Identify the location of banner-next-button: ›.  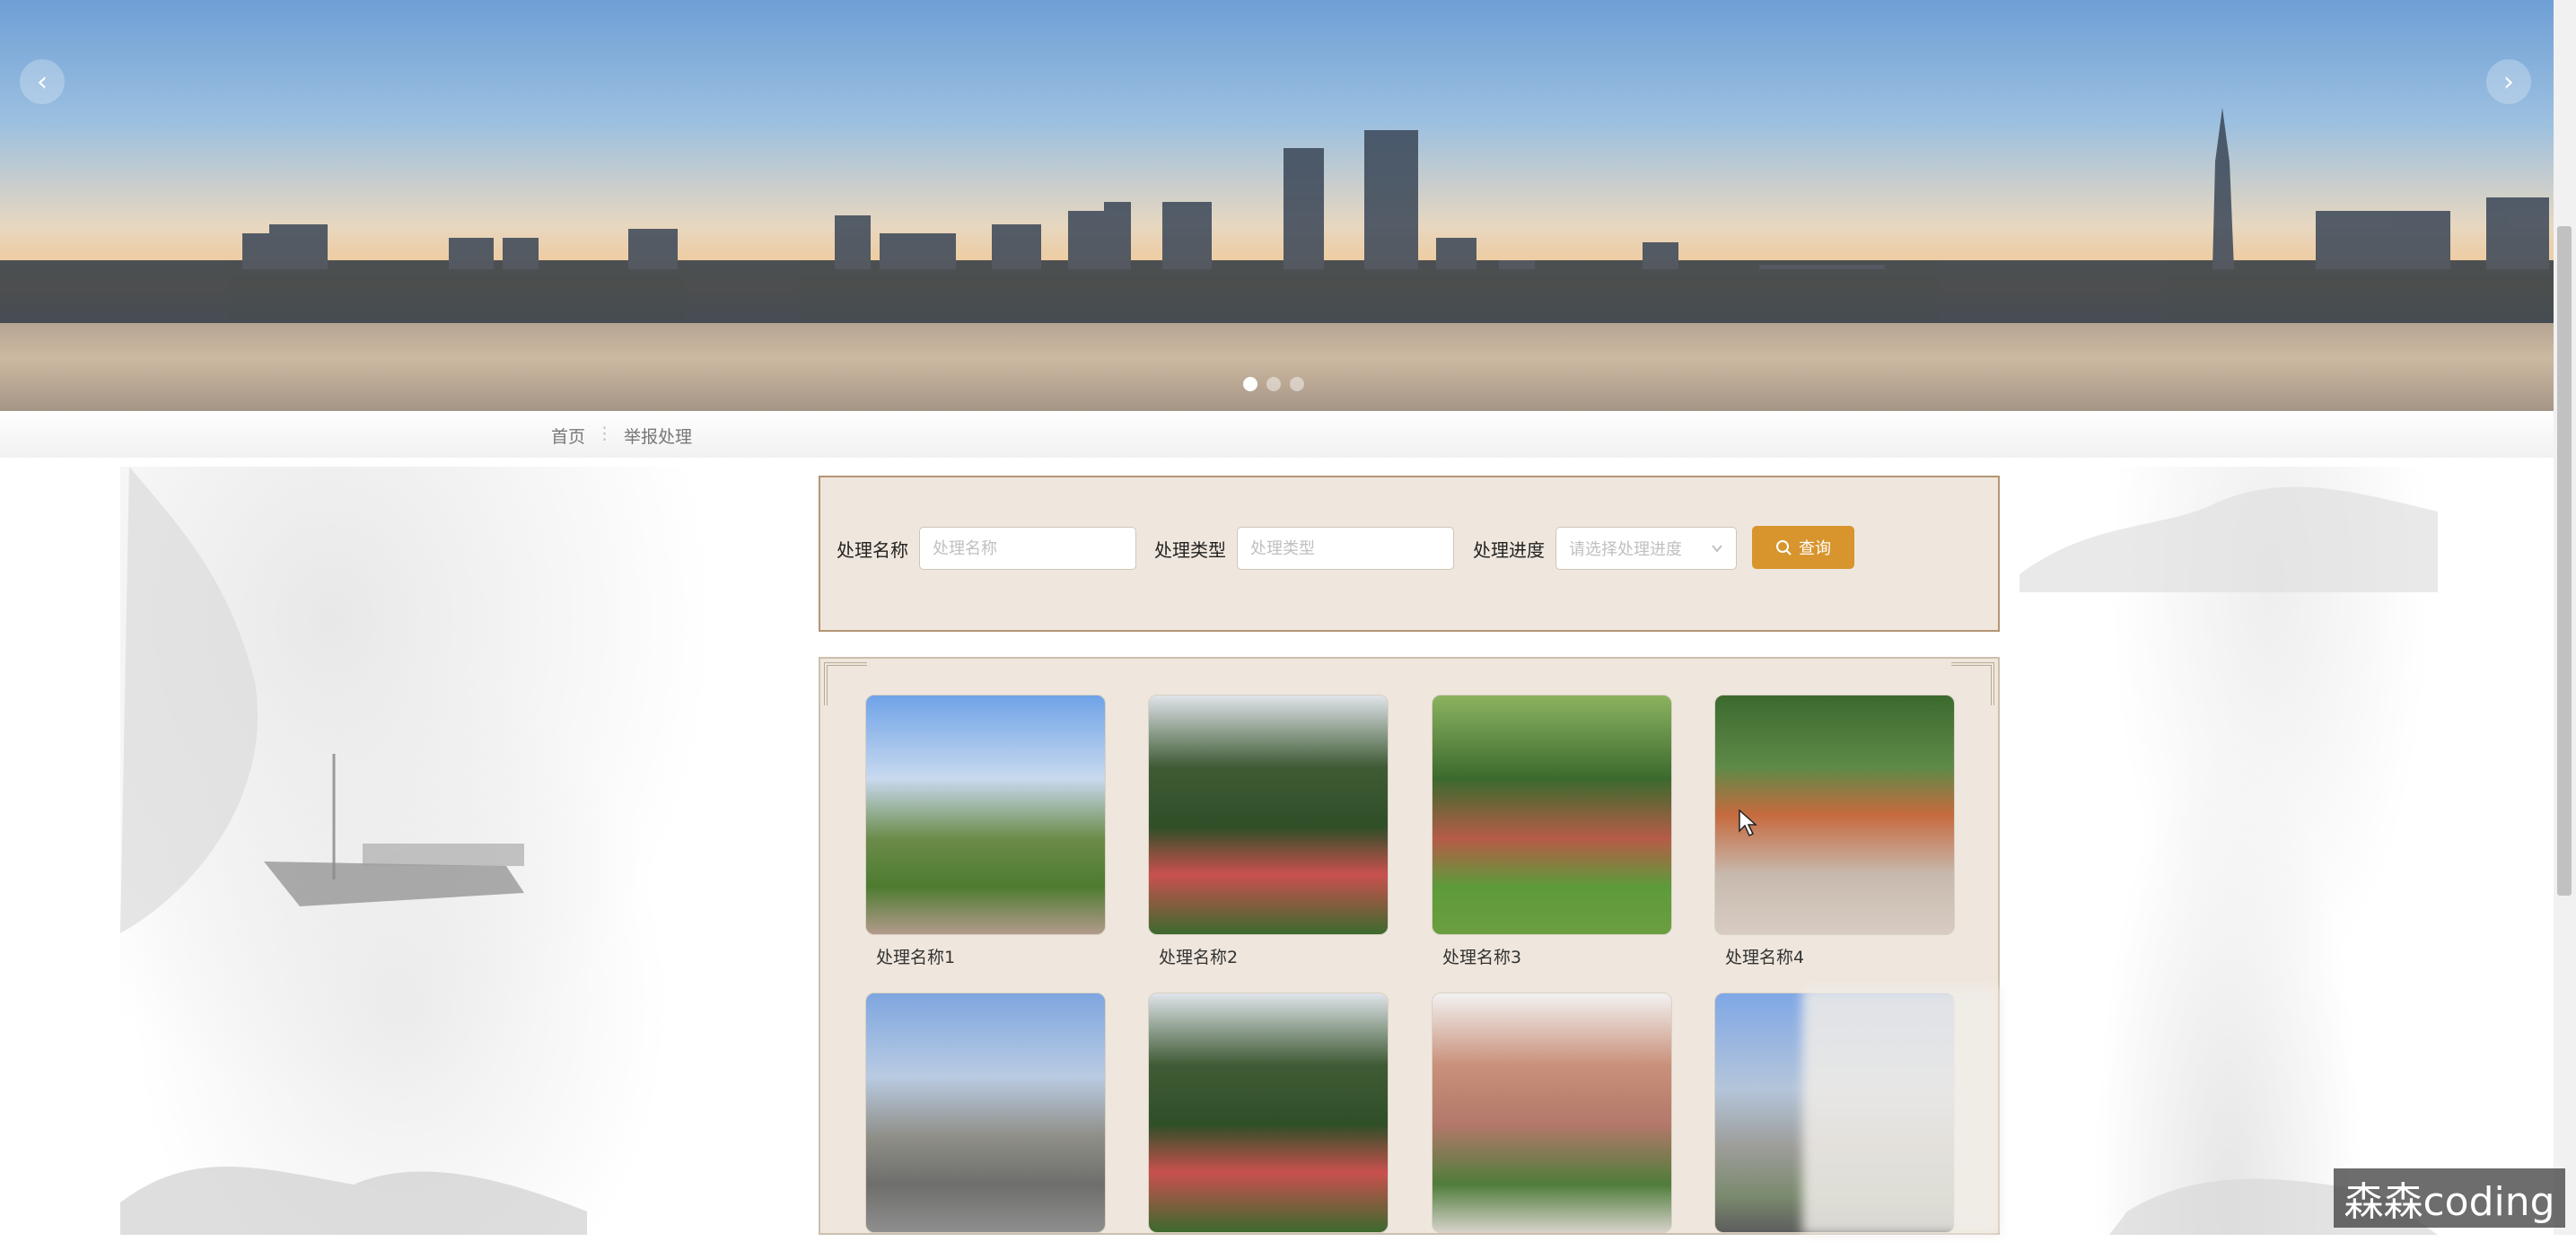
(2508, 82).